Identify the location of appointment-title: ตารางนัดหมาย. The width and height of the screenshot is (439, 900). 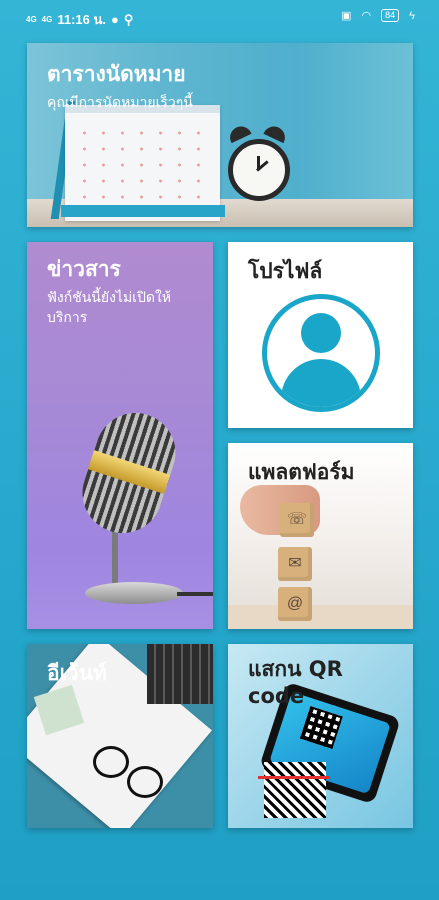
(116, 74).